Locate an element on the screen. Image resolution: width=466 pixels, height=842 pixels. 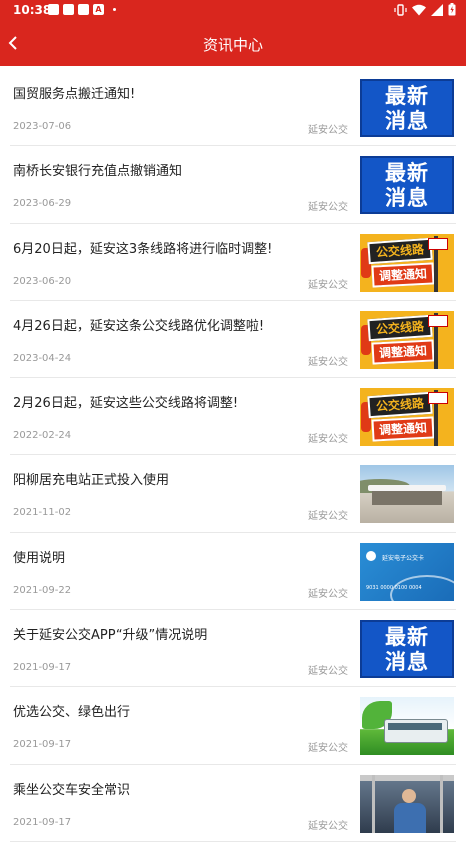
news-list-item: 南桥长安银行充值点撤销通知 2023-06-29 延安公交 最新 消息 is located at coordinates (233, 185).